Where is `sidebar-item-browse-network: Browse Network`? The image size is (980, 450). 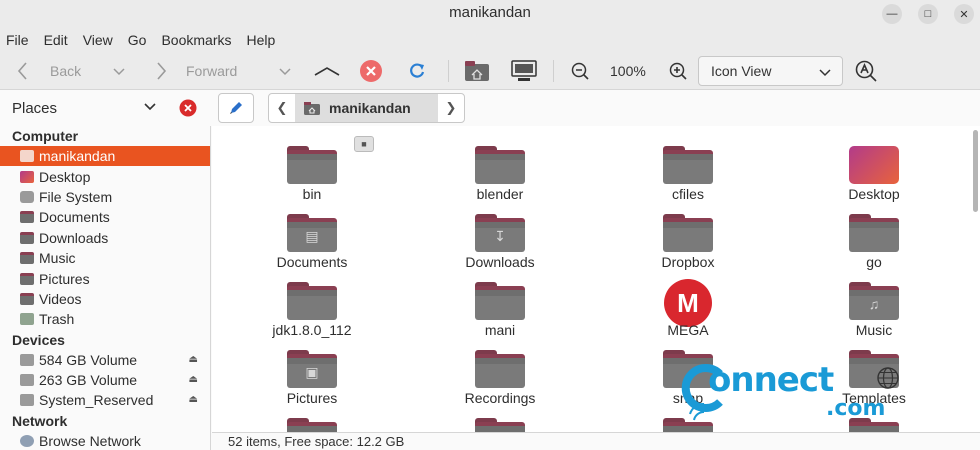
sidebar-item-browse-network: Browse Network is located at coordinates (105, 440).